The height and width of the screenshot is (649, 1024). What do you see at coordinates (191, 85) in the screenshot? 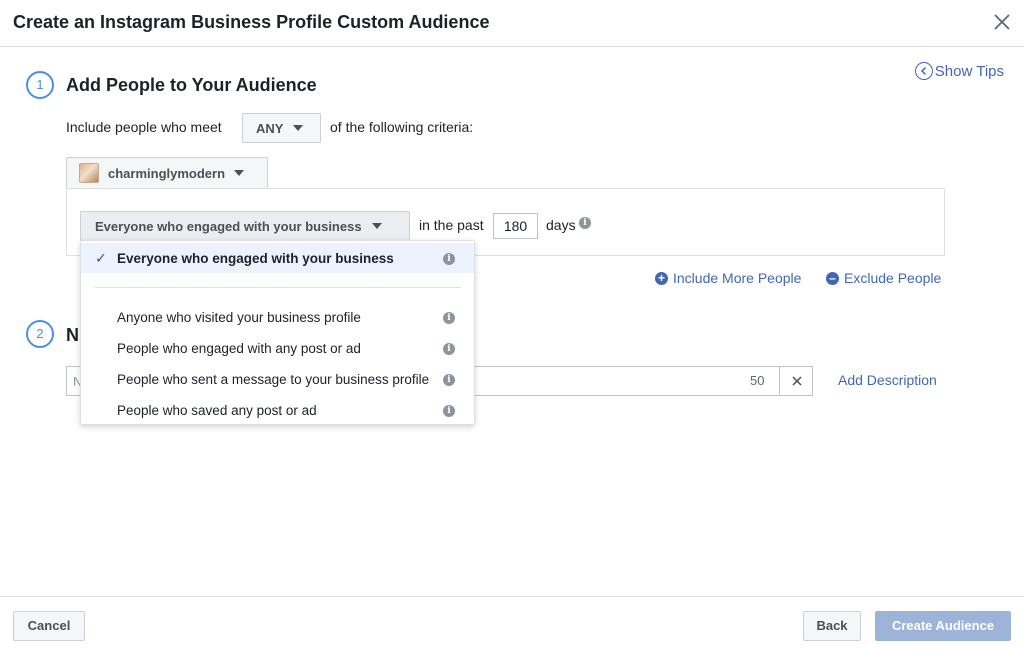
I see `step-1-title: Add People to Your Audience` at bounding box center [191, 85].